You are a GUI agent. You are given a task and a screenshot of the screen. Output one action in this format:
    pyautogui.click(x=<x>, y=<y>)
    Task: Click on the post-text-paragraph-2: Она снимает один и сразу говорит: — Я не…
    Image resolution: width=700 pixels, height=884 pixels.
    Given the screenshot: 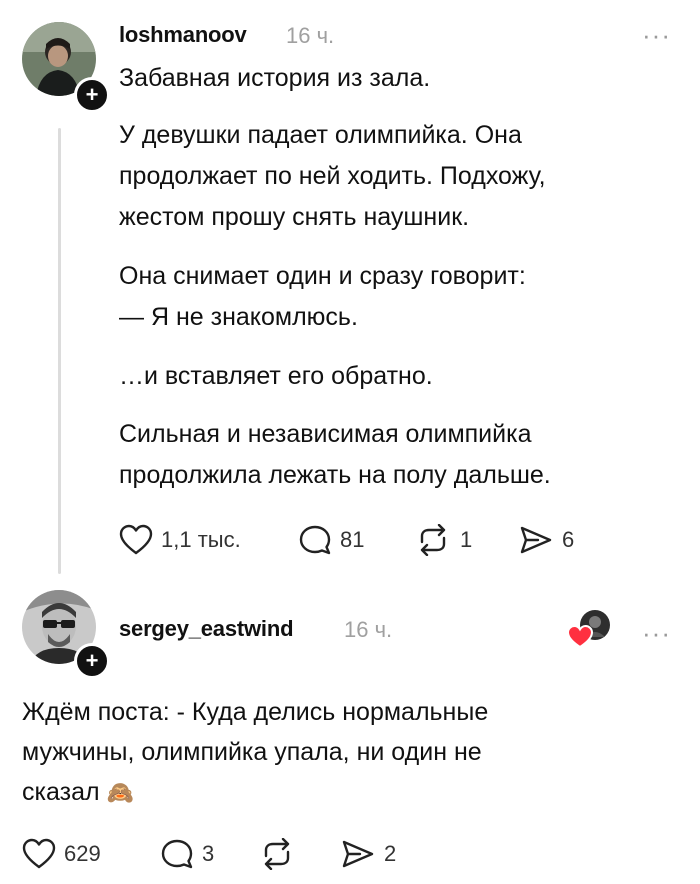 What is the action you would take?
    pyautogui.click(x=322, y=296)
    